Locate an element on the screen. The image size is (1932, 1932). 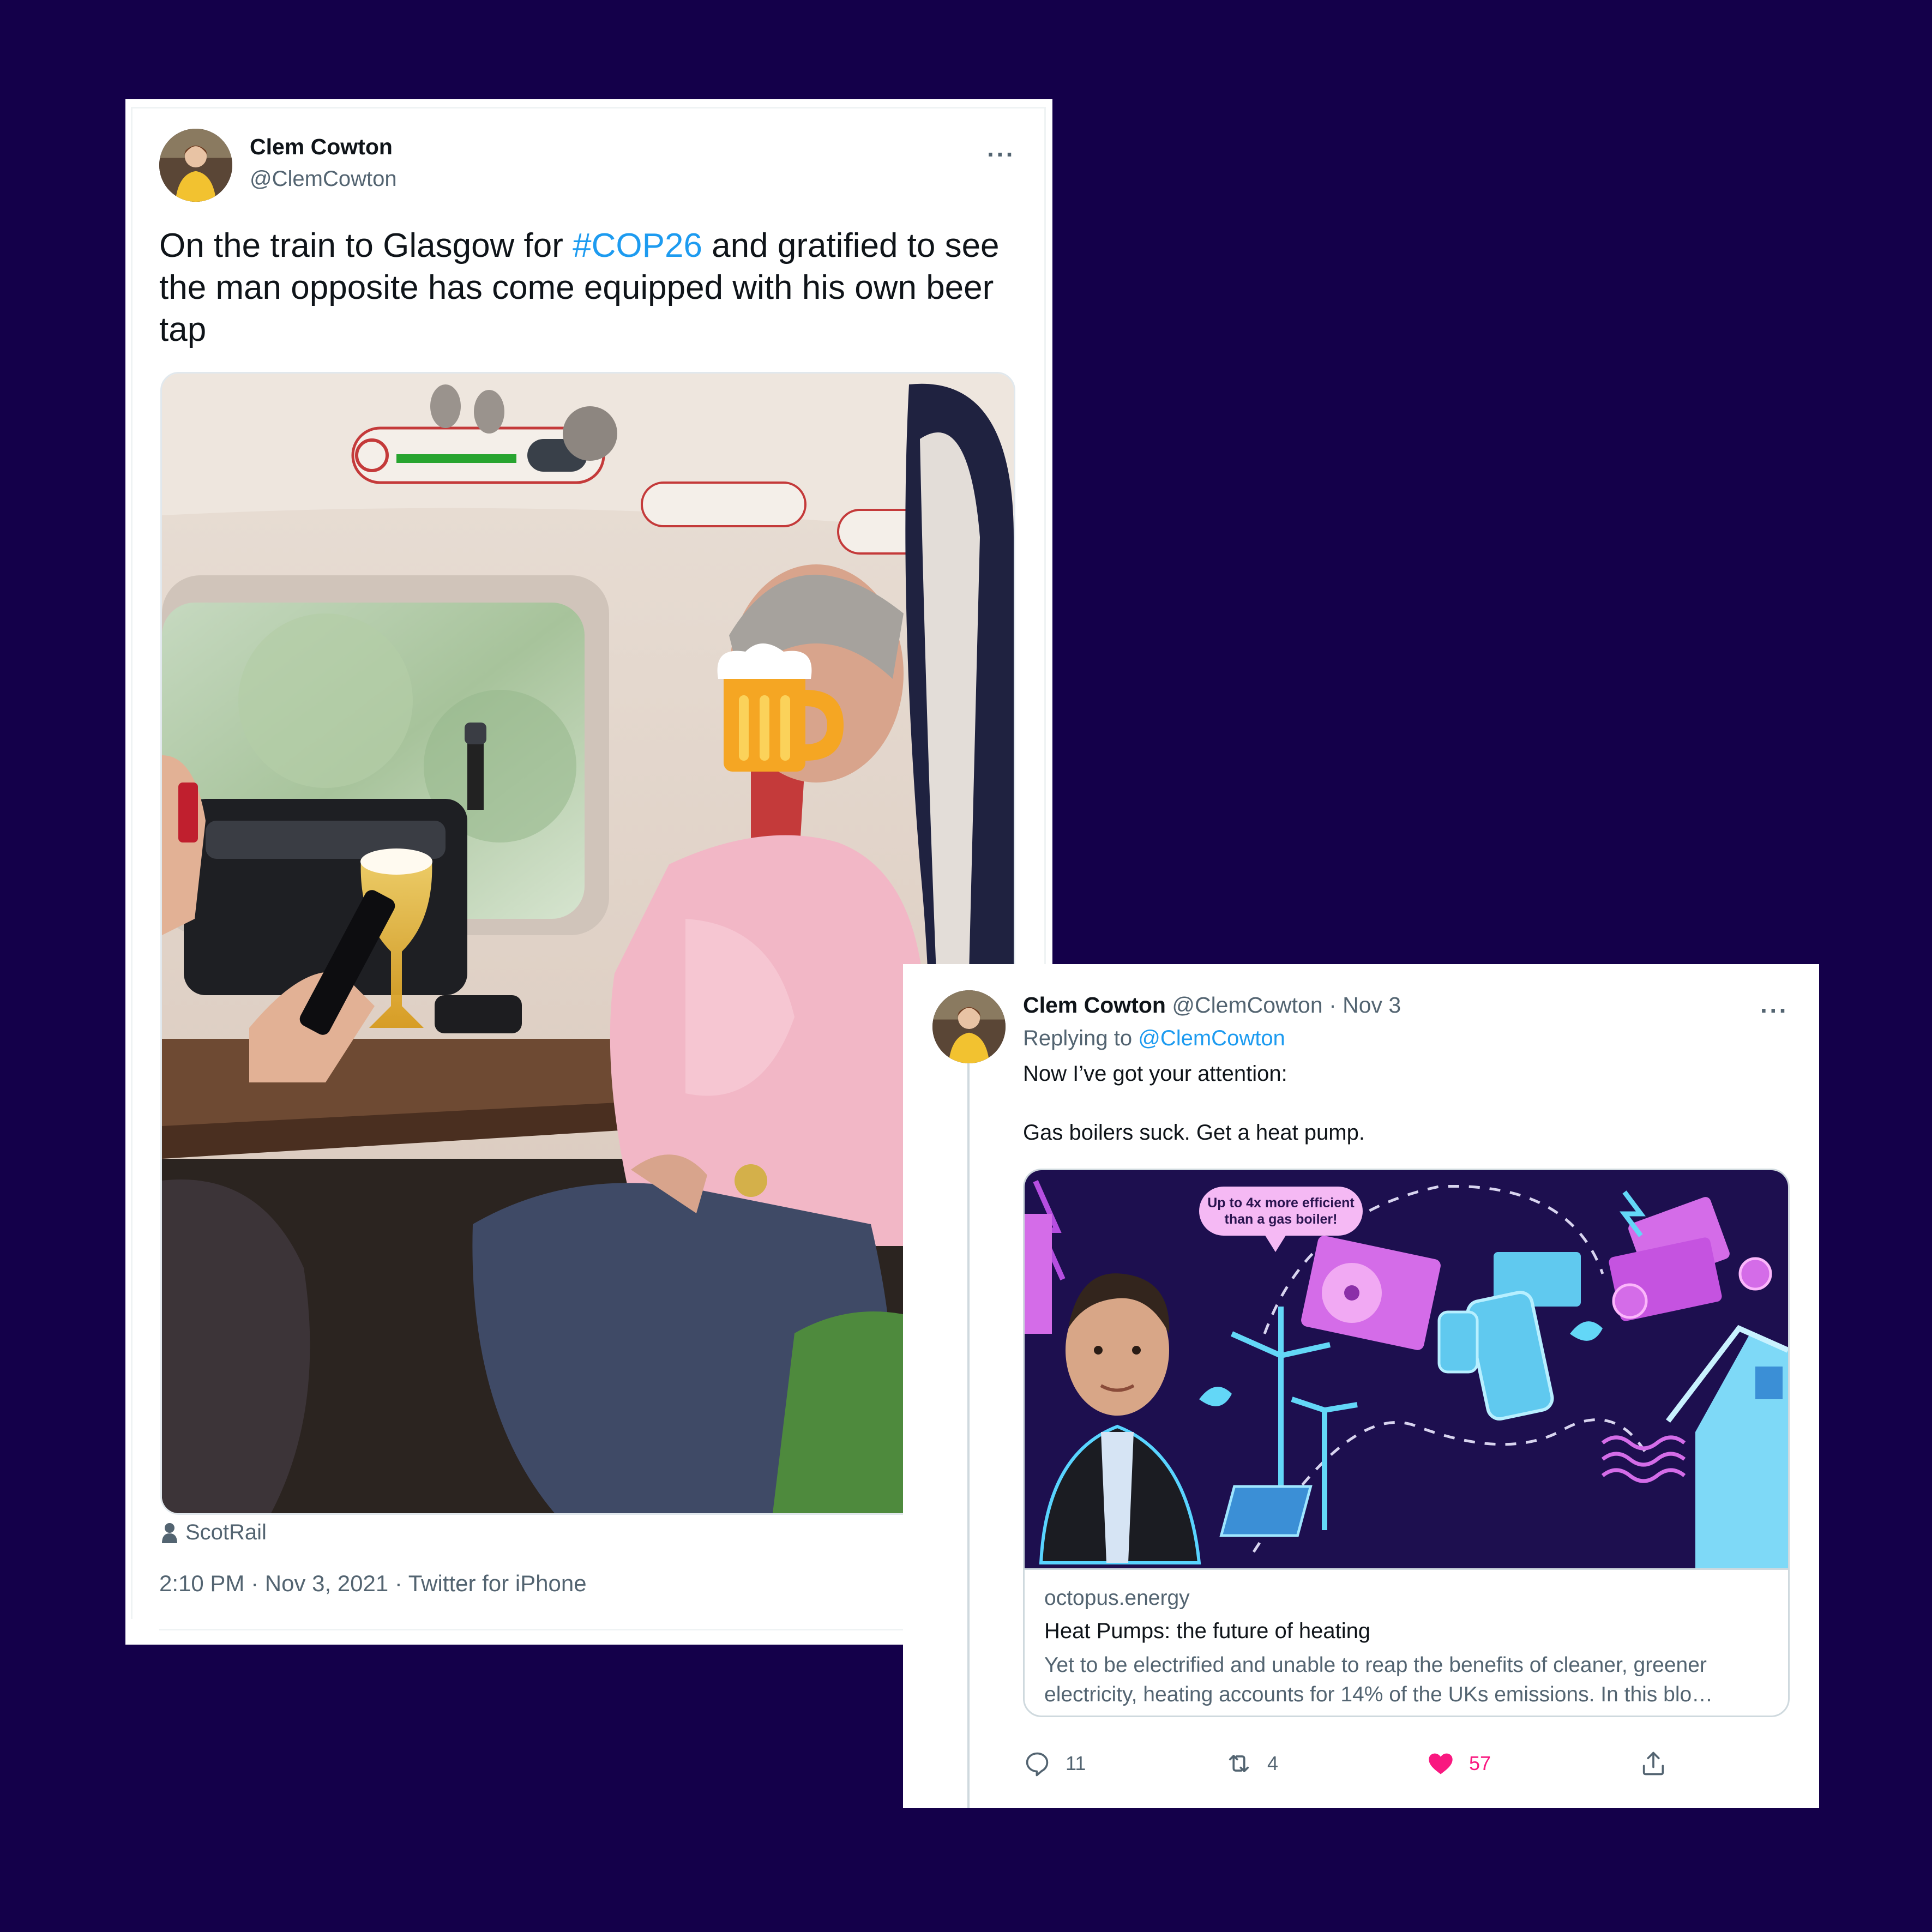
tweet-text-line: Now I’ve got your attention: is located at coordinates (1155, 1074).